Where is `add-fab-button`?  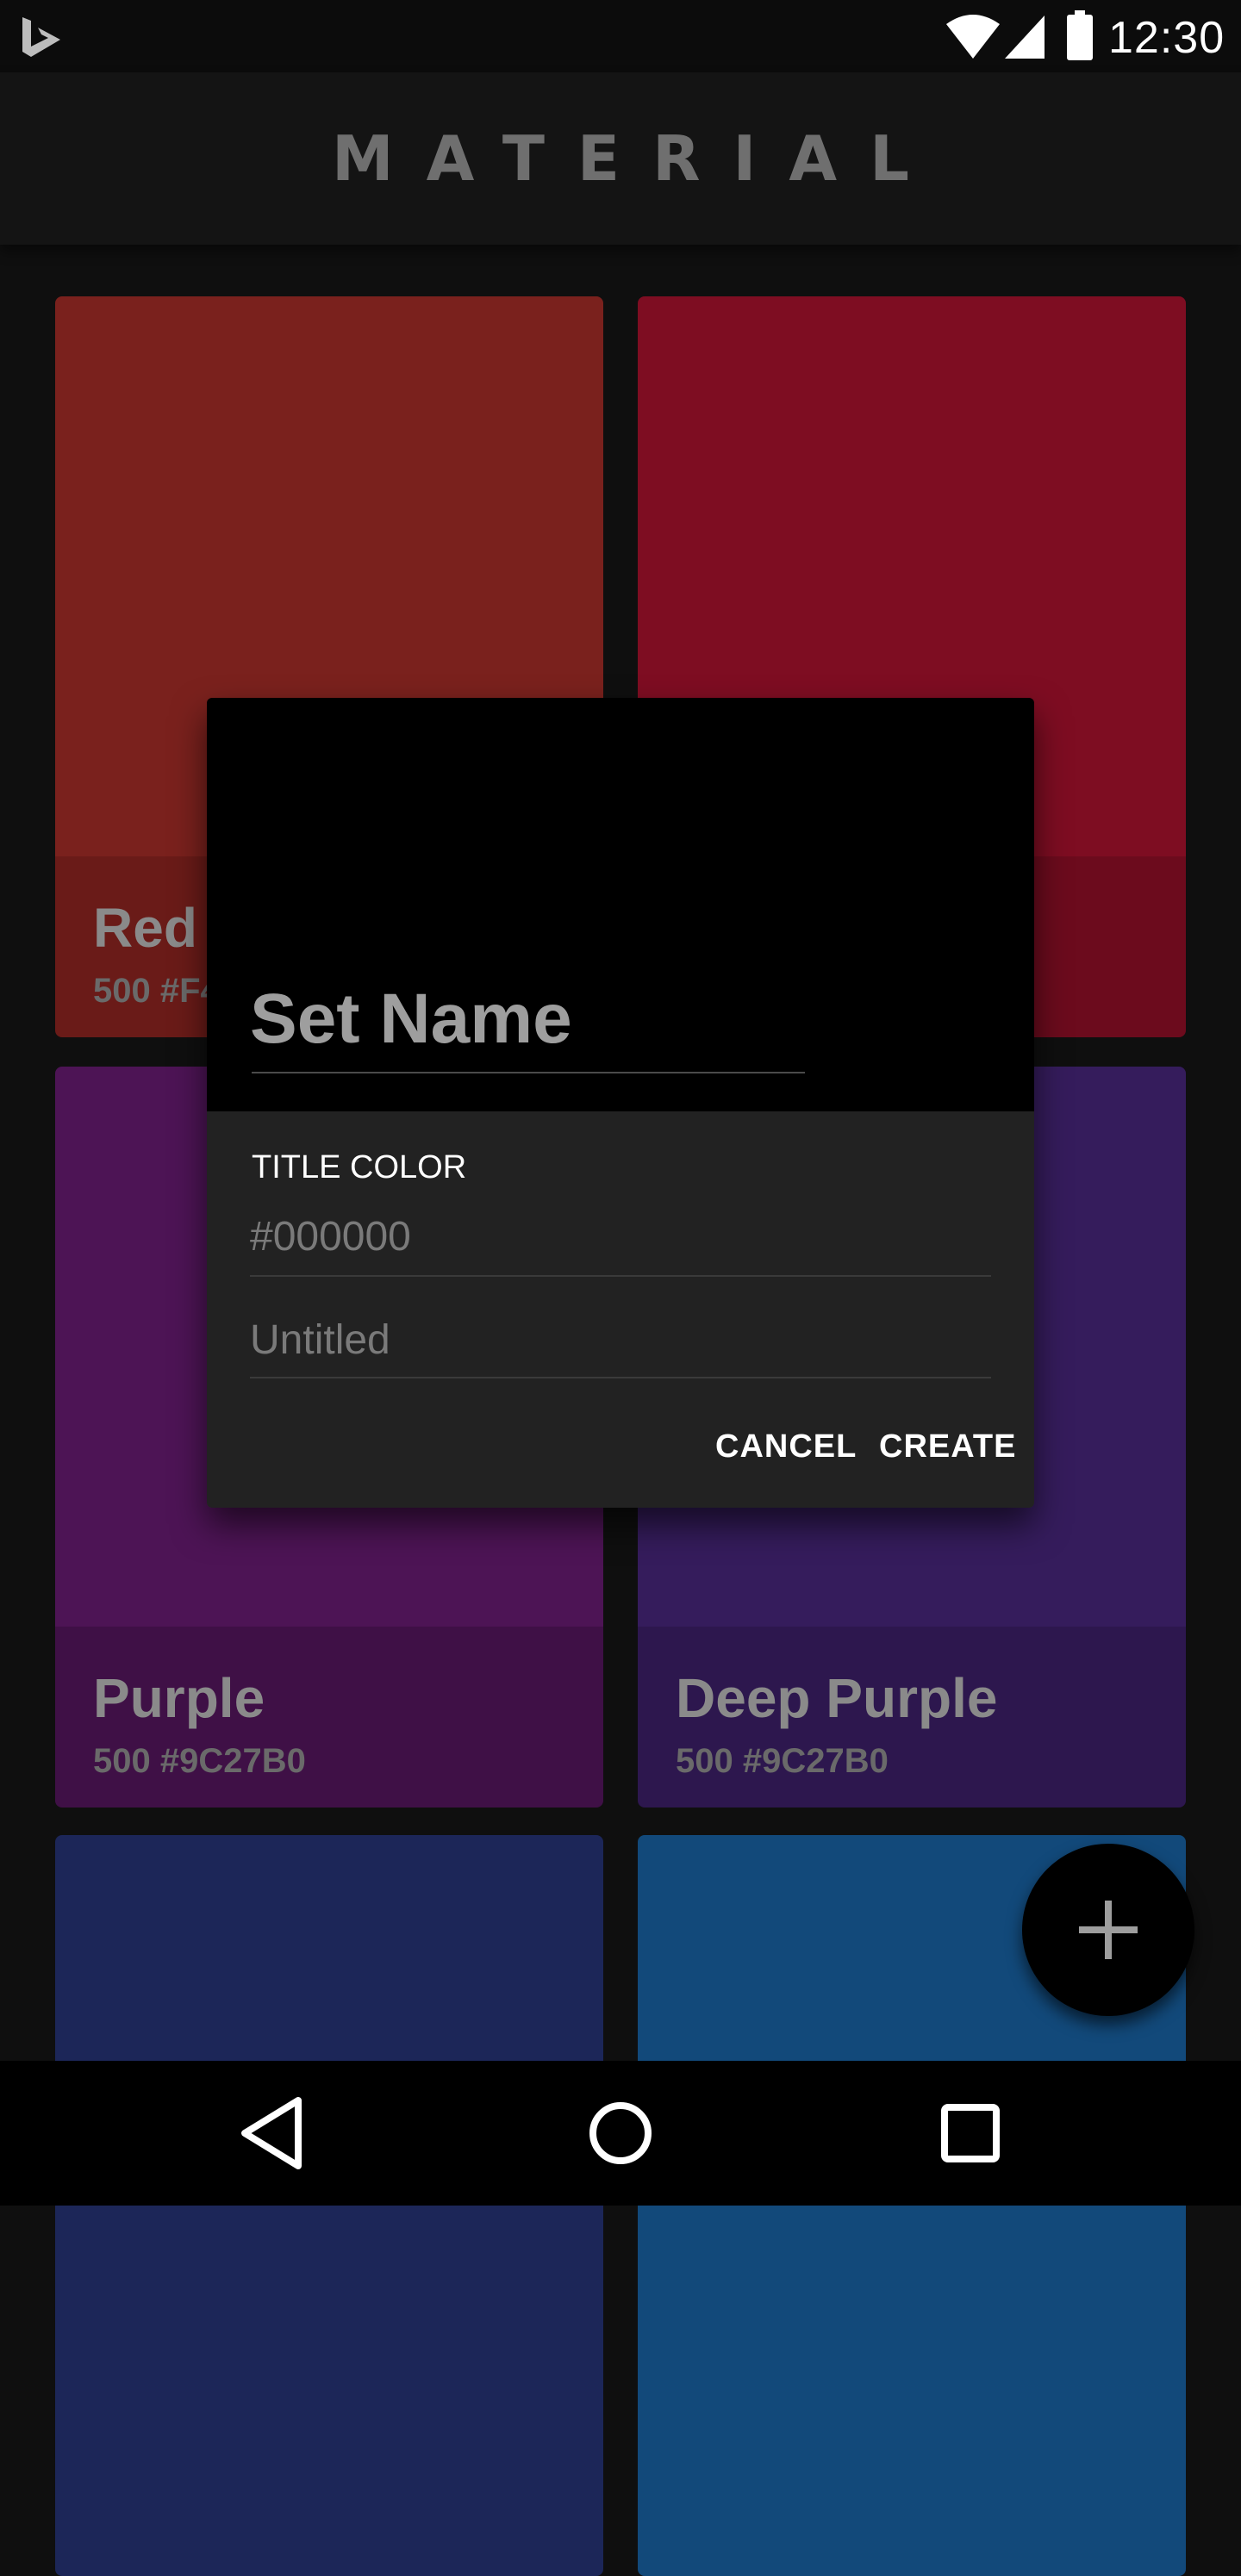 add-fab-button is located at coordinates (1108, 1930).